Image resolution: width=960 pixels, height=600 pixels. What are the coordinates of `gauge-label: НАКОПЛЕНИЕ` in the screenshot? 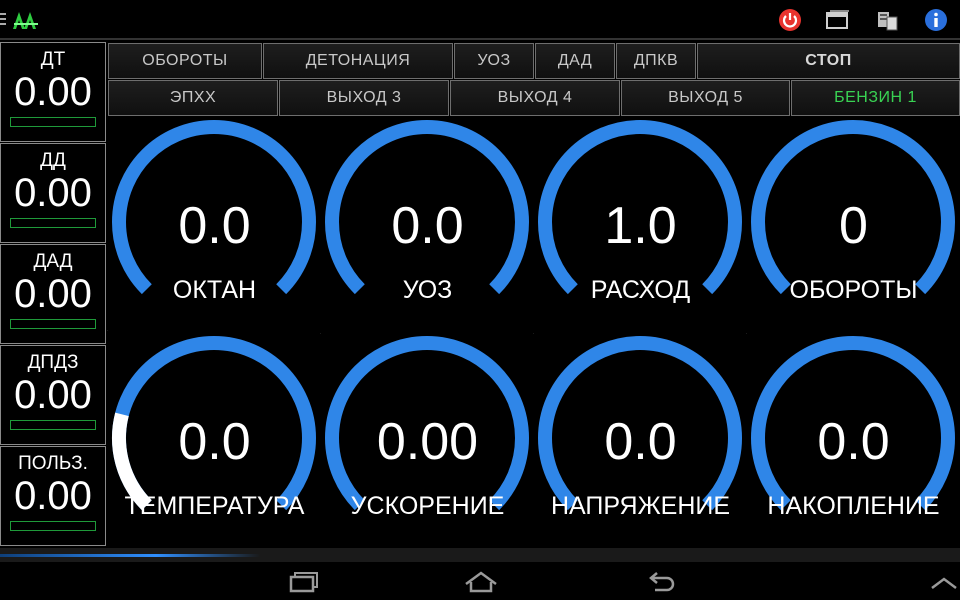 It's located at (853, 506).